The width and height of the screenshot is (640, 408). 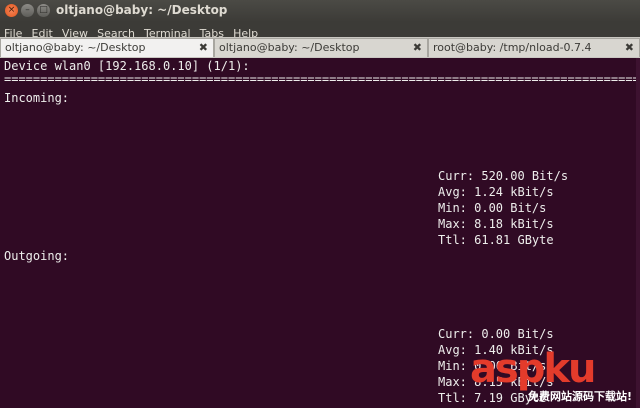 I want to click on watermark-tagline: 免费网站源码下载站!, so click(x=580, y=396).